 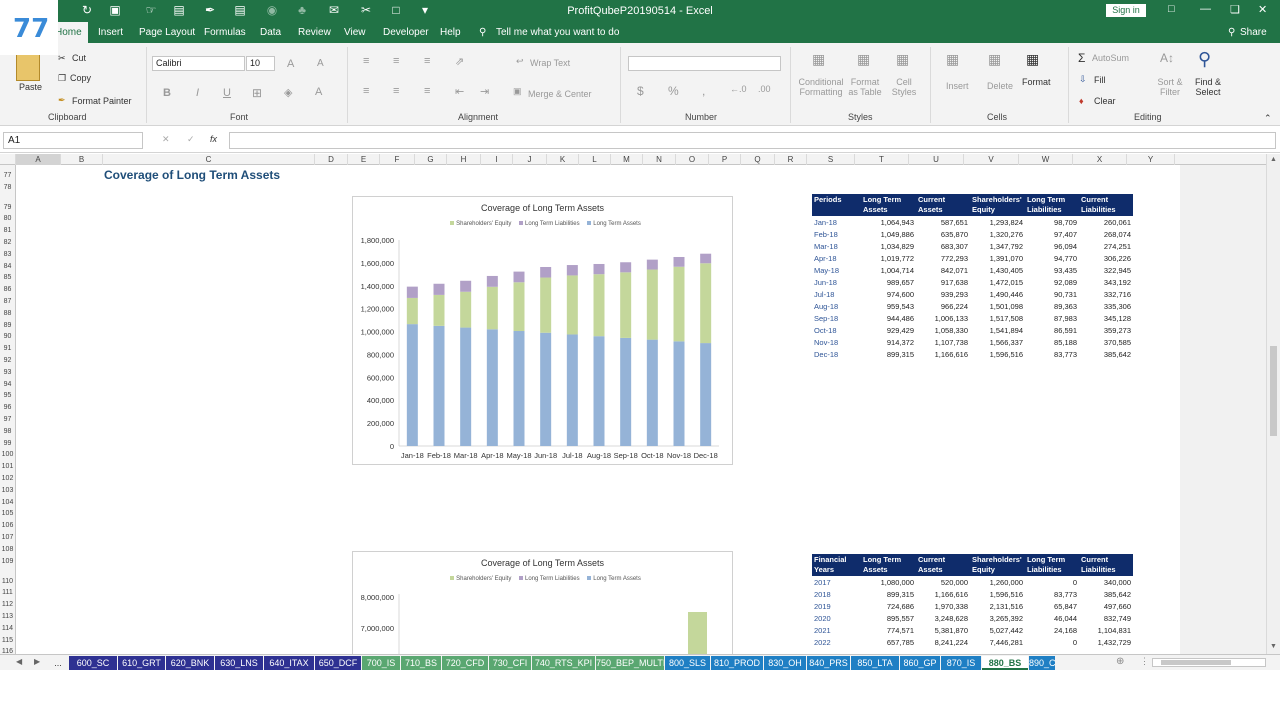 I want to click on tab-review: Review, so click(x=314, y=32).